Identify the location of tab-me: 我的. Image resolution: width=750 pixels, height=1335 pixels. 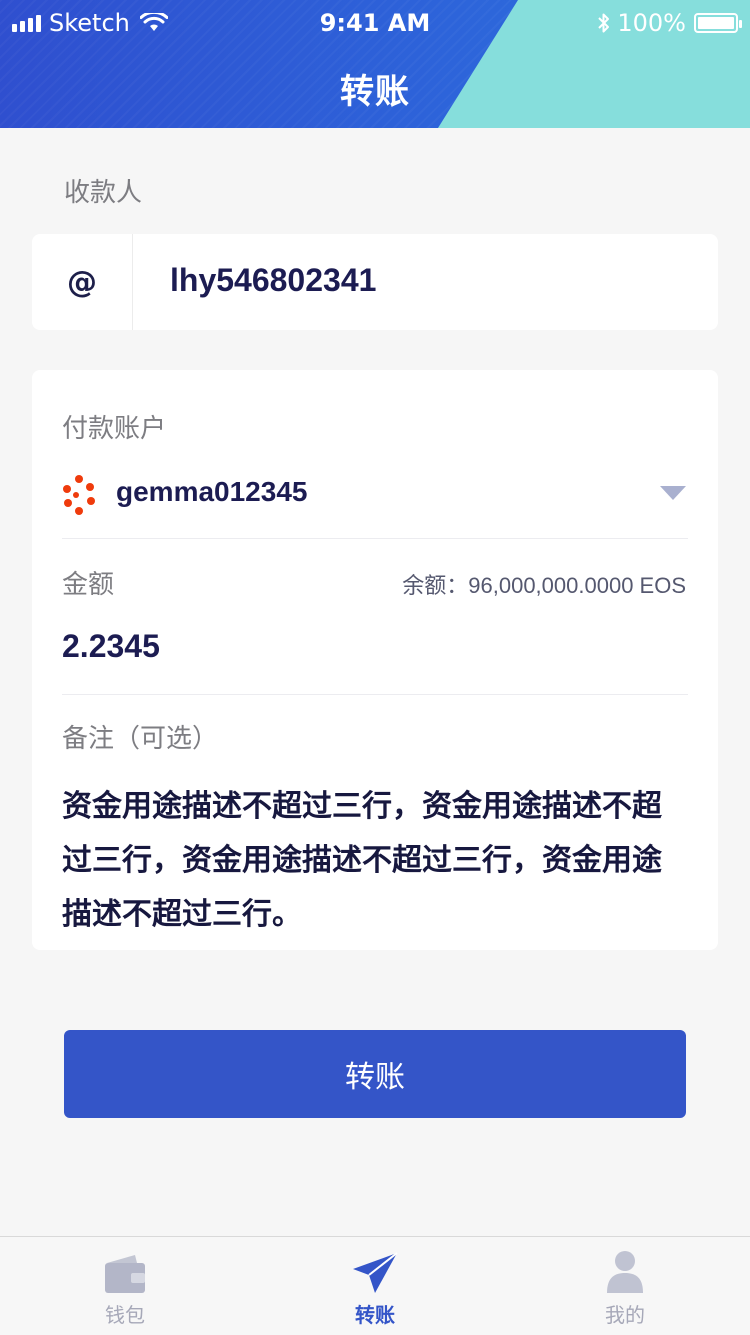
(625, 1286).